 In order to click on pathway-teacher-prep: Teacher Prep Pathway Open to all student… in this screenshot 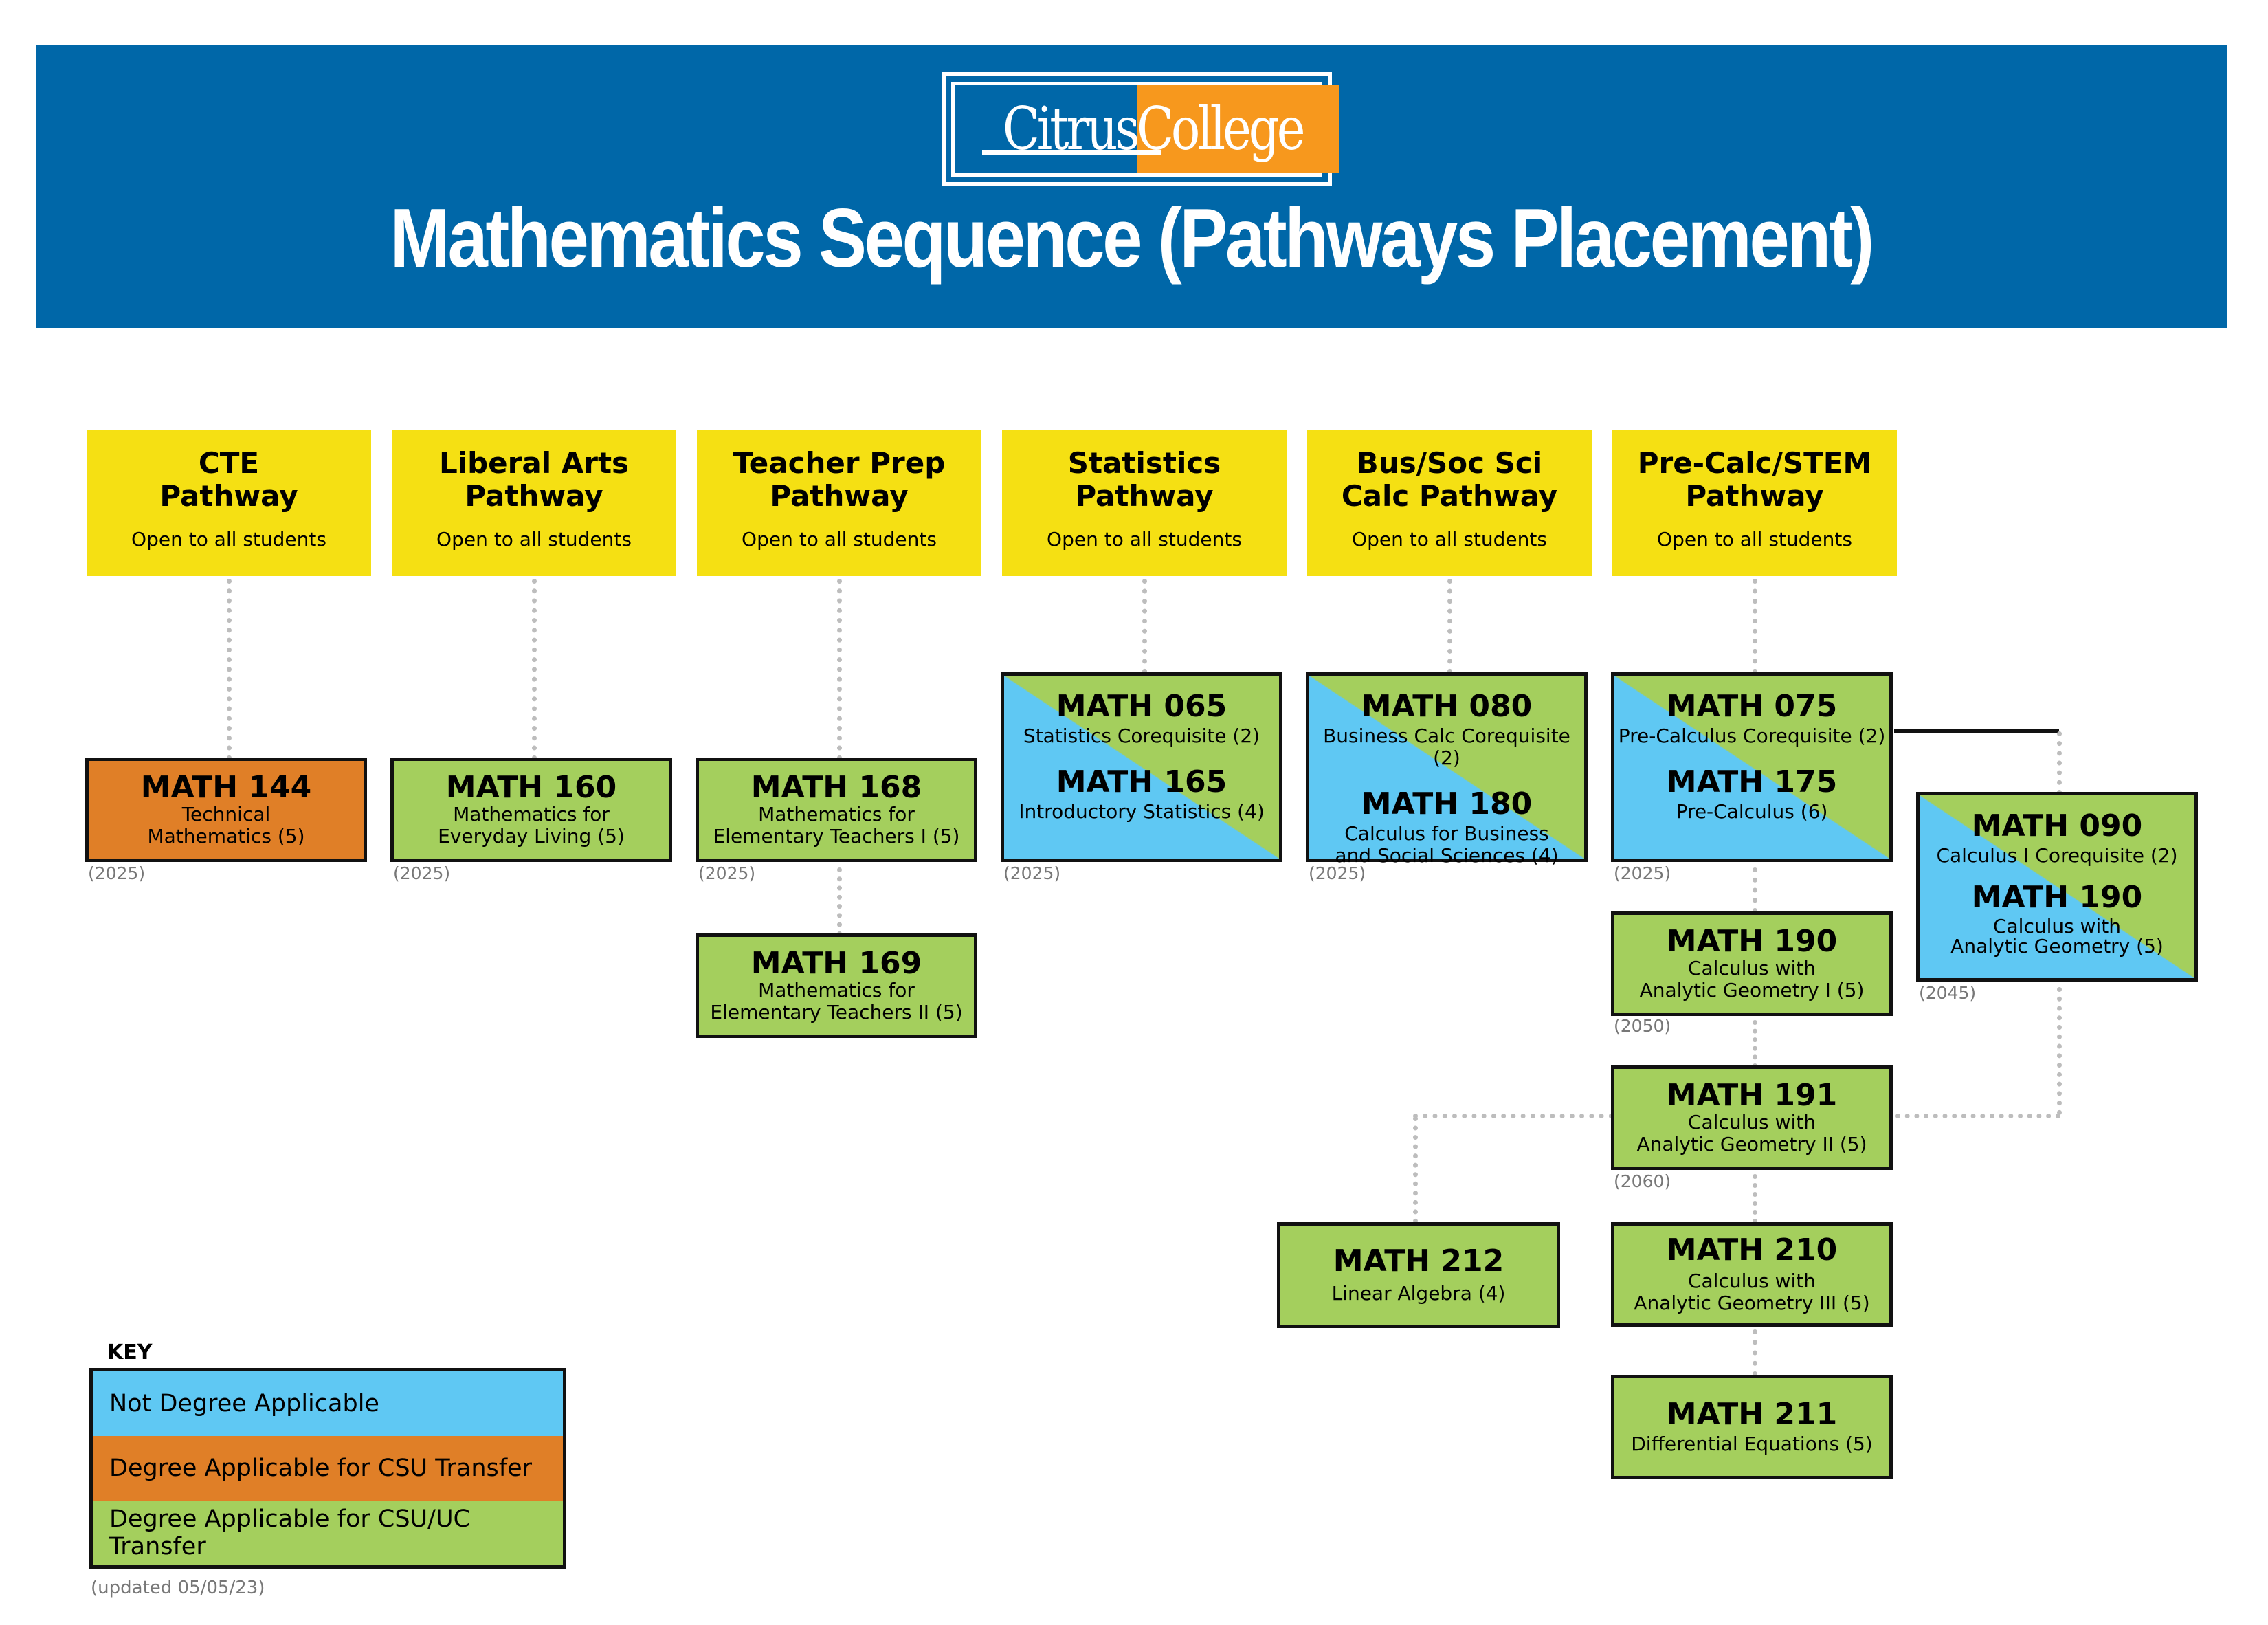, I will do `click(839, 503)`.